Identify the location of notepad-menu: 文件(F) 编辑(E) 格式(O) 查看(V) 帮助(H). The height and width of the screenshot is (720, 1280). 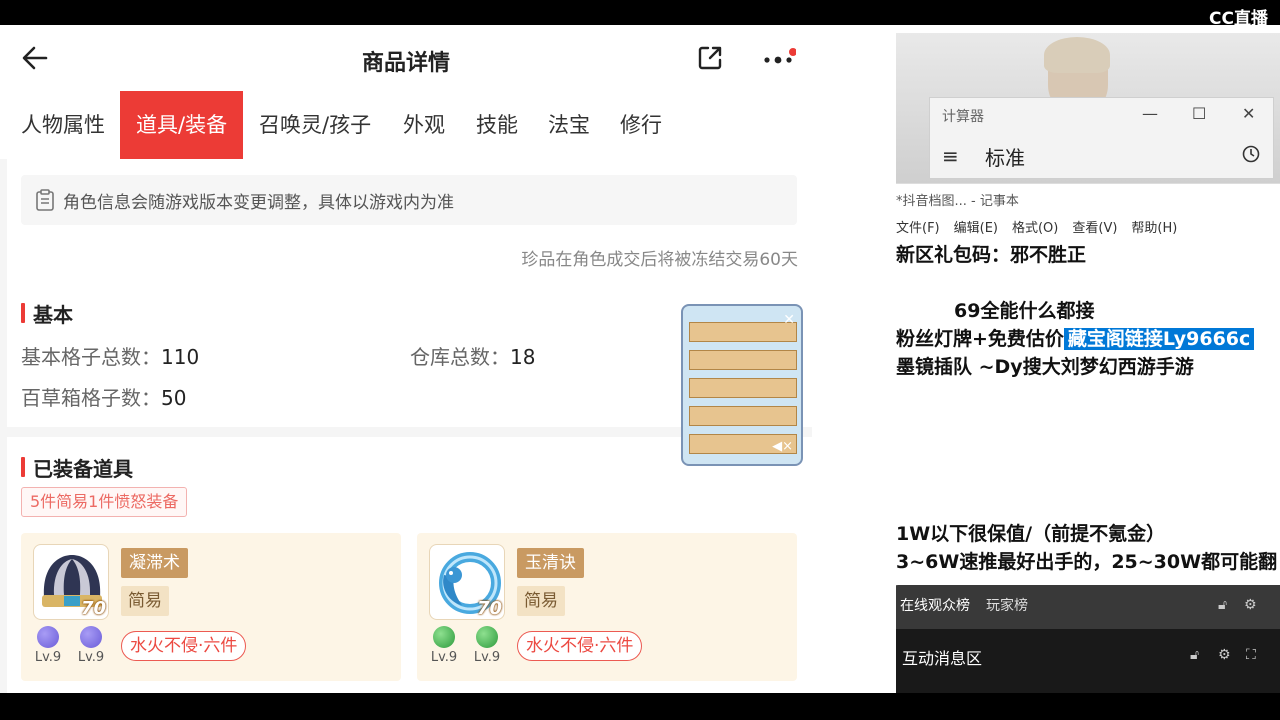
(1043, 226).